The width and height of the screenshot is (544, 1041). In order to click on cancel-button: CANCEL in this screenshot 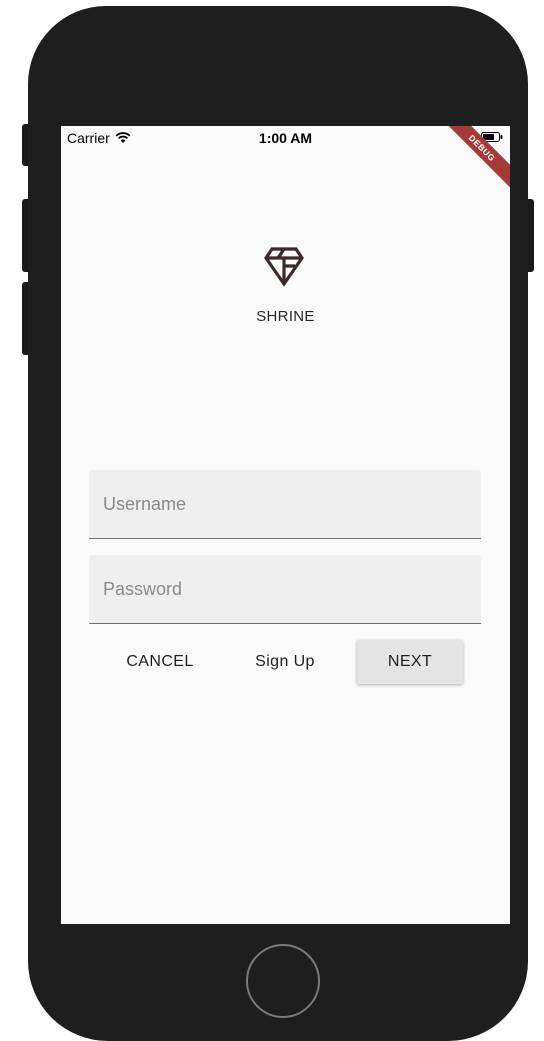, I will do `click(160, 662)`.